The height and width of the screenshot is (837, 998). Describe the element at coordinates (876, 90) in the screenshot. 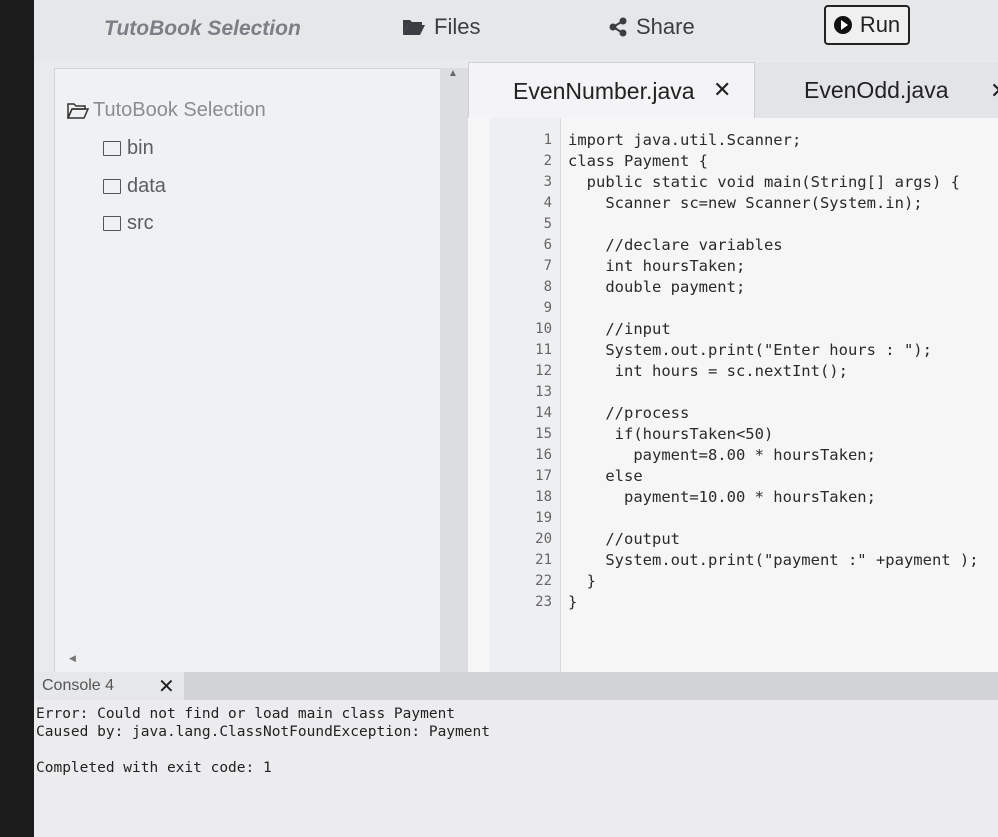

I see `tab-evenodd: EvenOdd.java ✕` at that location.